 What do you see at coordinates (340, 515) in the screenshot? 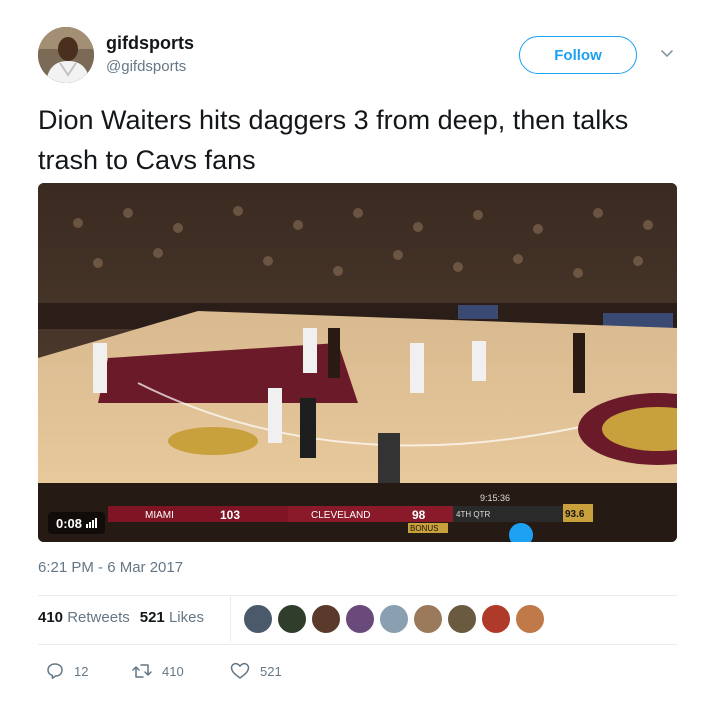
I see `home-team-label: CLEVELAND` at bounding box center [340, 515].